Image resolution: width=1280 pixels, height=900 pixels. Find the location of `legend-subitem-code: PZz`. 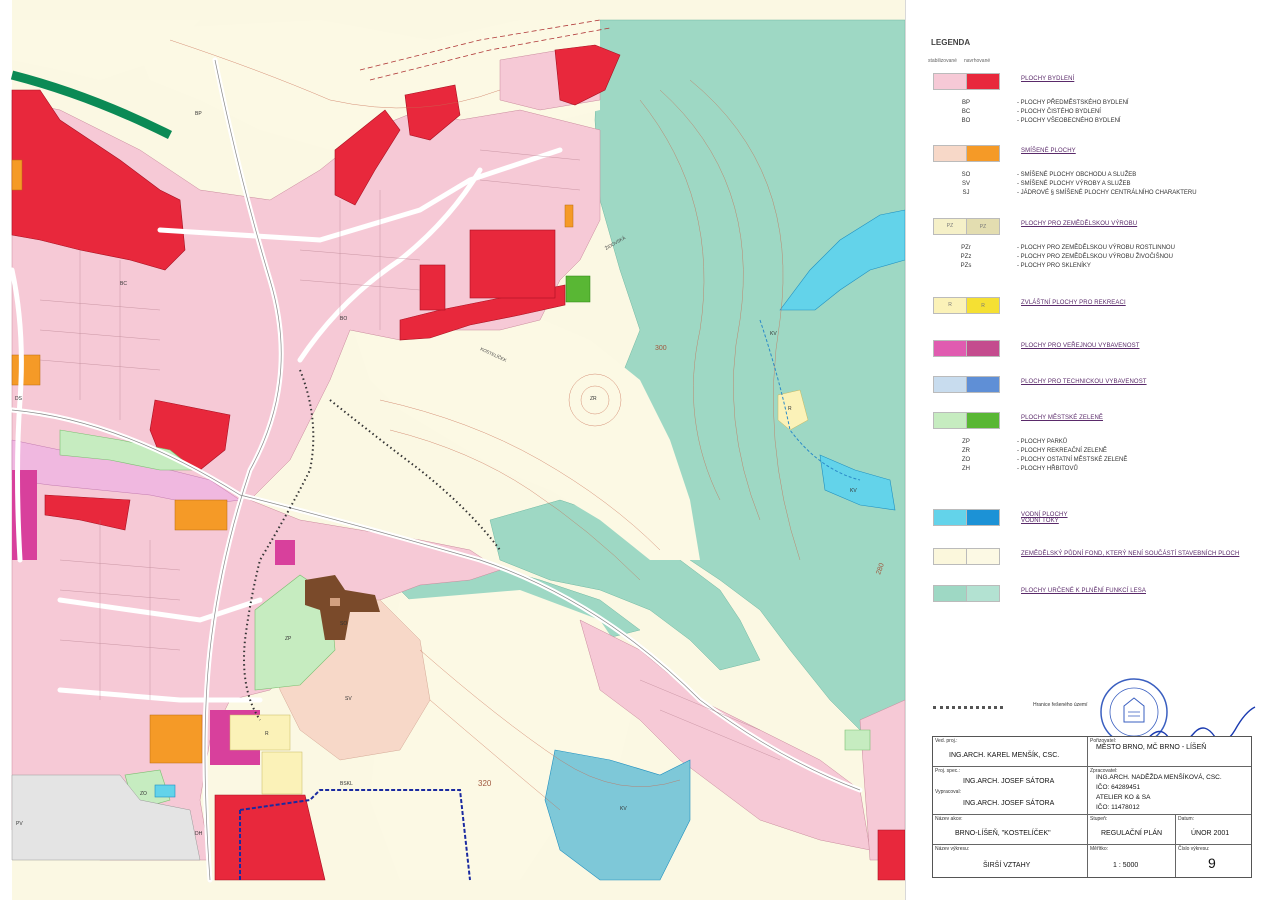

legend-subitem-code: PZz is located at coordinates (966, 257).